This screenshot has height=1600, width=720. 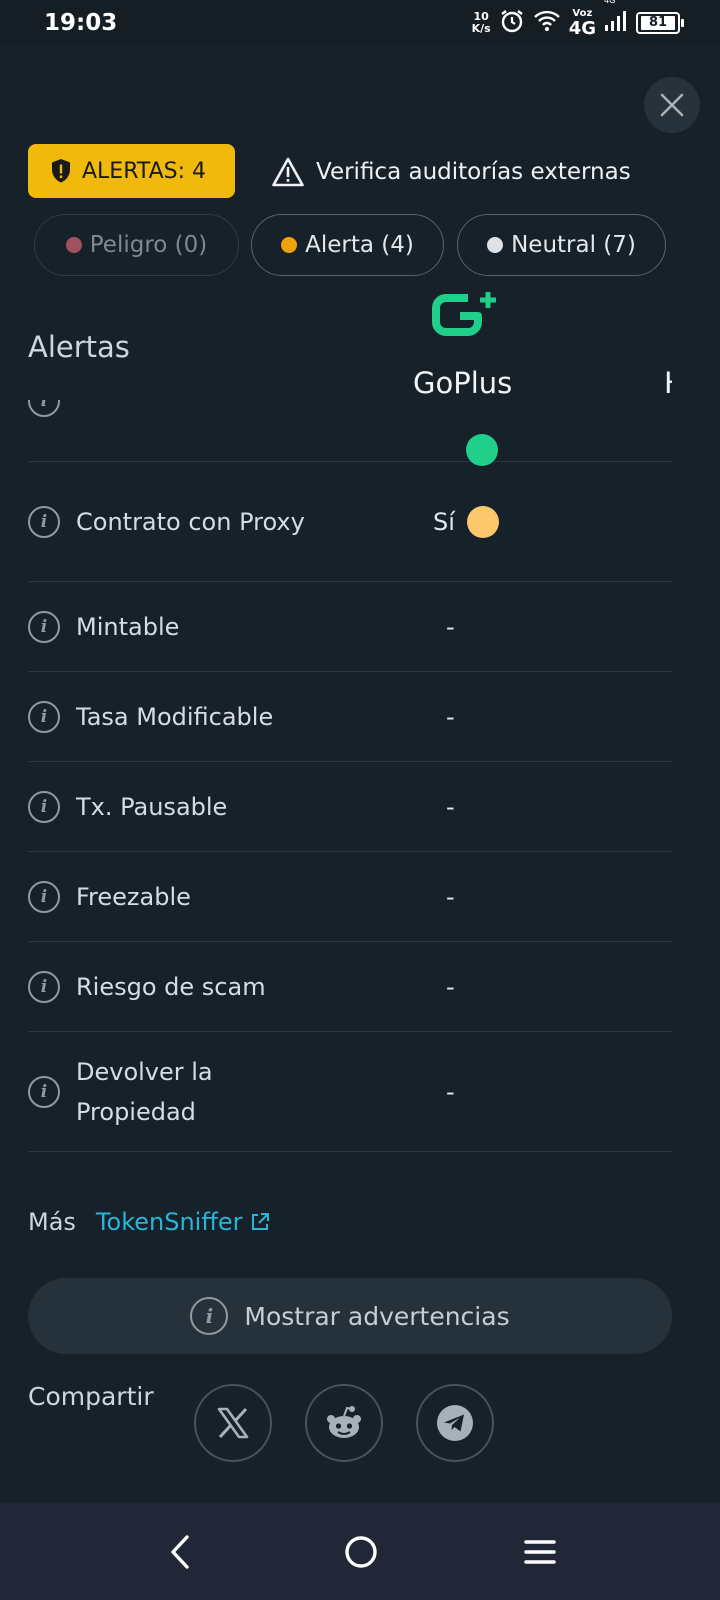 I want to click on share-x-button, so click(x=233, y=1423).